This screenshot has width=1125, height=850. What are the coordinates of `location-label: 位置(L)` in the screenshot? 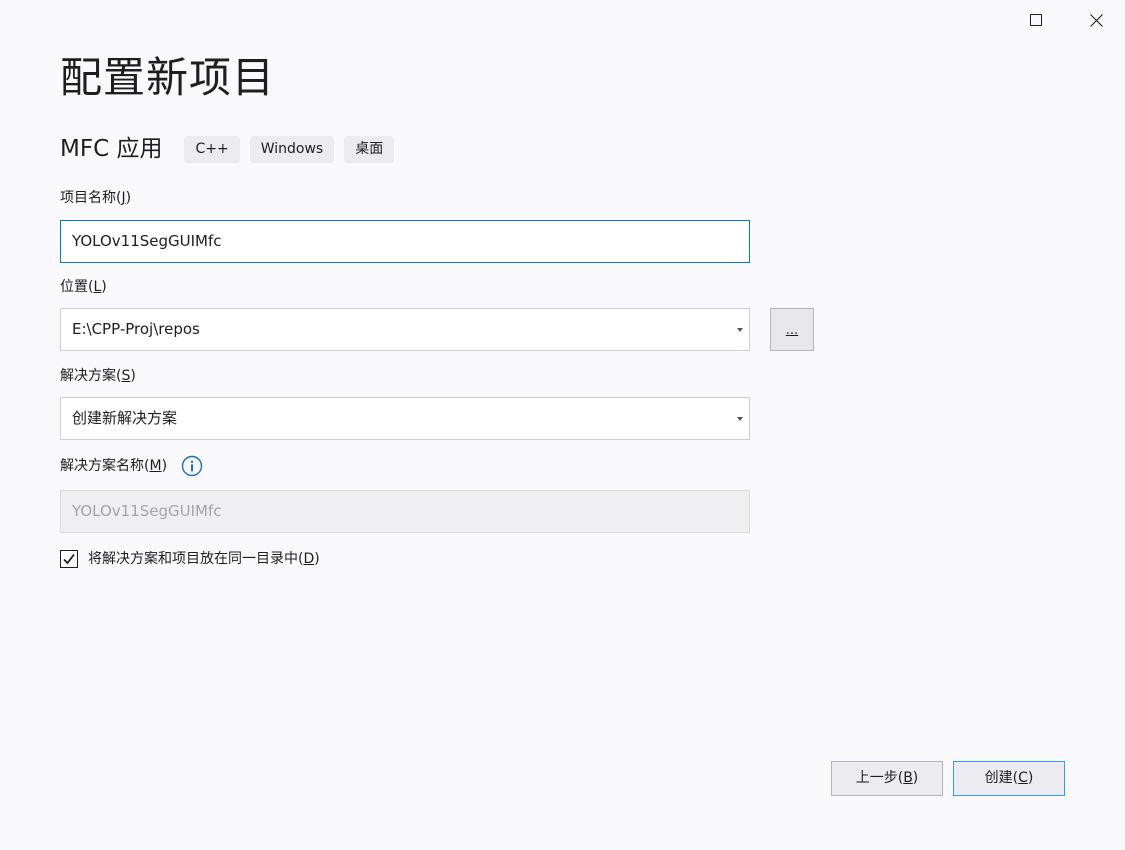 It's located at (83, 287).